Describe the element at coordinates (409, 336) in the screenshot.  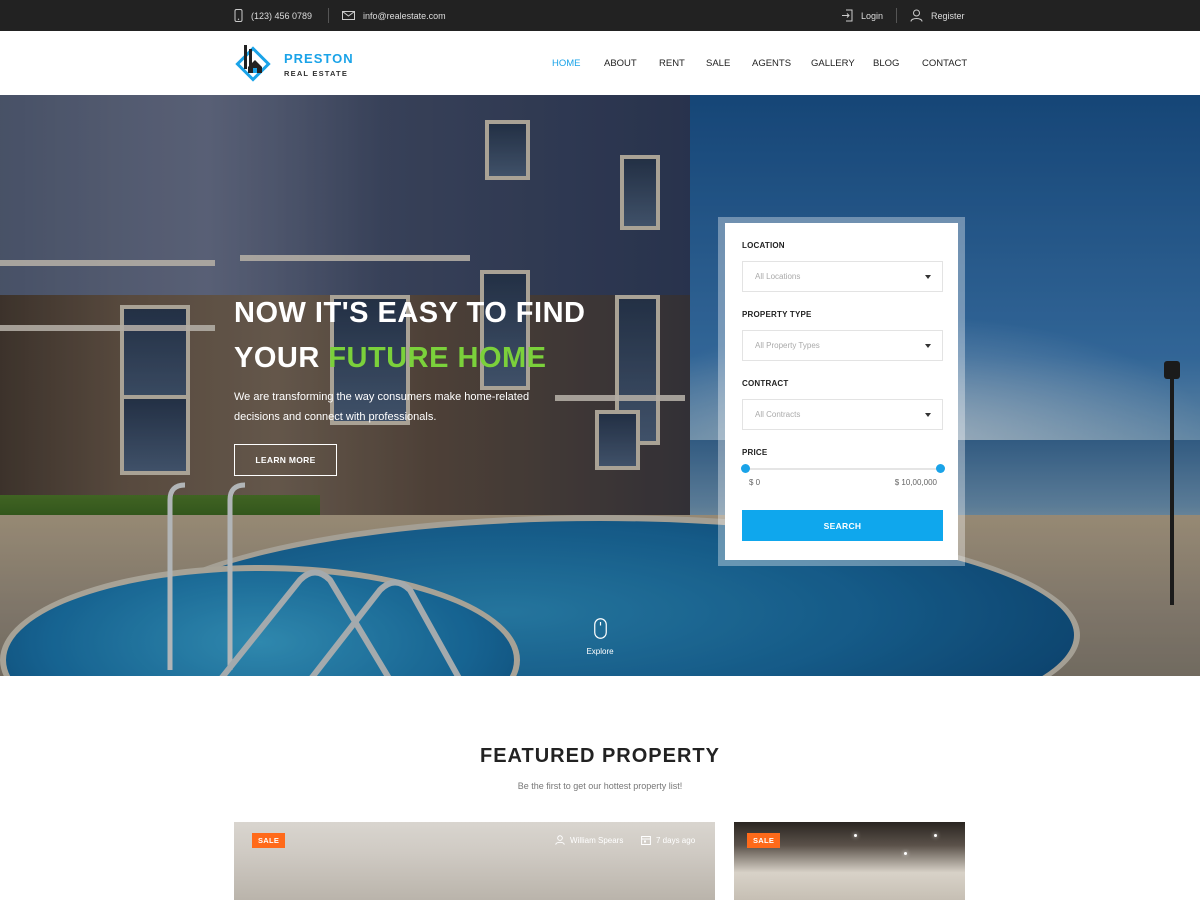
I see `hero-heading: NOW IT'S EASY TO FIND YOUR FUTURE HOME` at that location.